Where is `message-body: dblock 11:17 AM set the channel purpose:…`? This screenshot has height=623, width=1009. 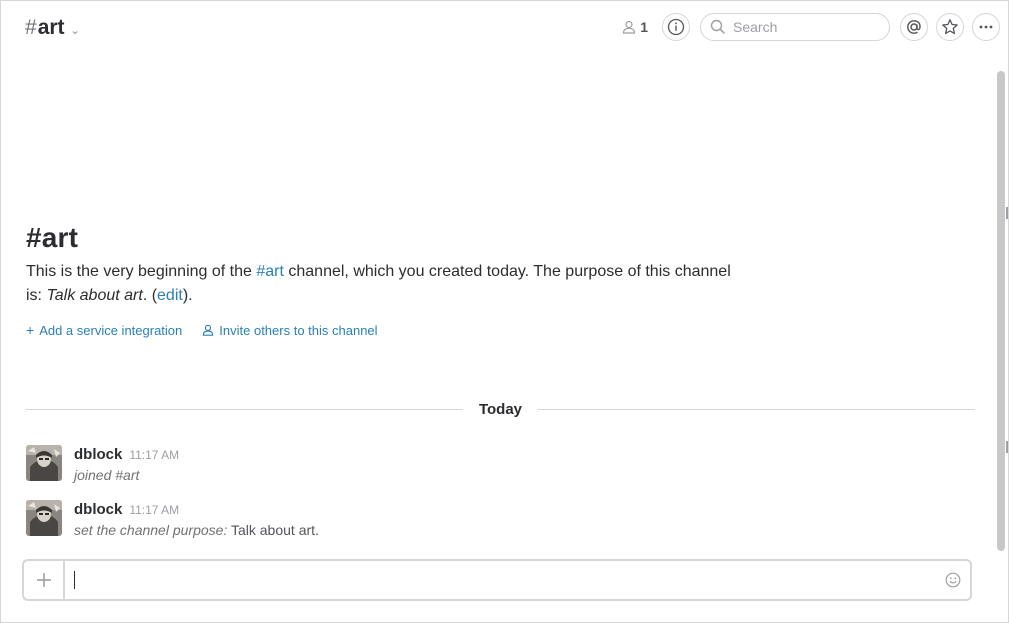 message-body: dblock 11:17 AM set the channel purpose:… is located at coordinates (196, 519).